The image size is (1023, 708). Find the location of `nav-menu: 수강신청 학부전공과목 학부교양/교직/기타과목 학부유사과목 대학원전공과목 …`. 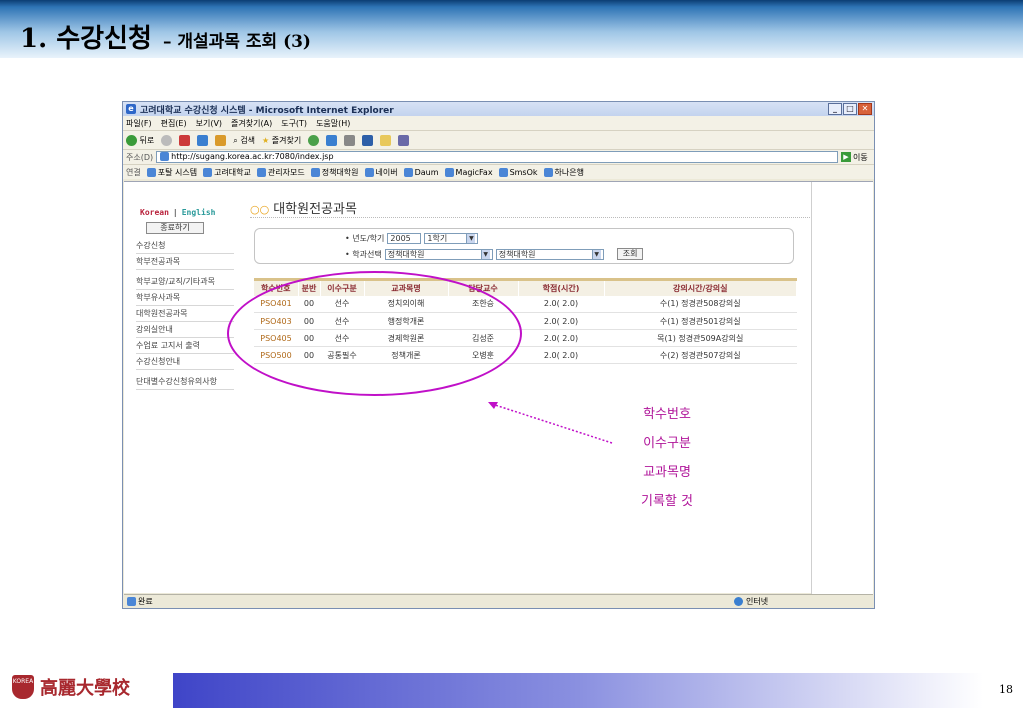

nav-menu: 수강신청 학부전공과목 학부교양/교직/기타과목 학부유사과목 대학원전공과목 … is located at coordinates (185, 314).